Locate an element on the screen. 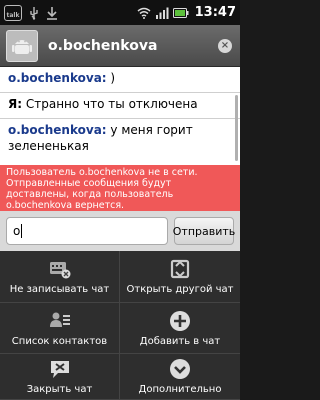  download-icon is located at coordinates (52, 13).